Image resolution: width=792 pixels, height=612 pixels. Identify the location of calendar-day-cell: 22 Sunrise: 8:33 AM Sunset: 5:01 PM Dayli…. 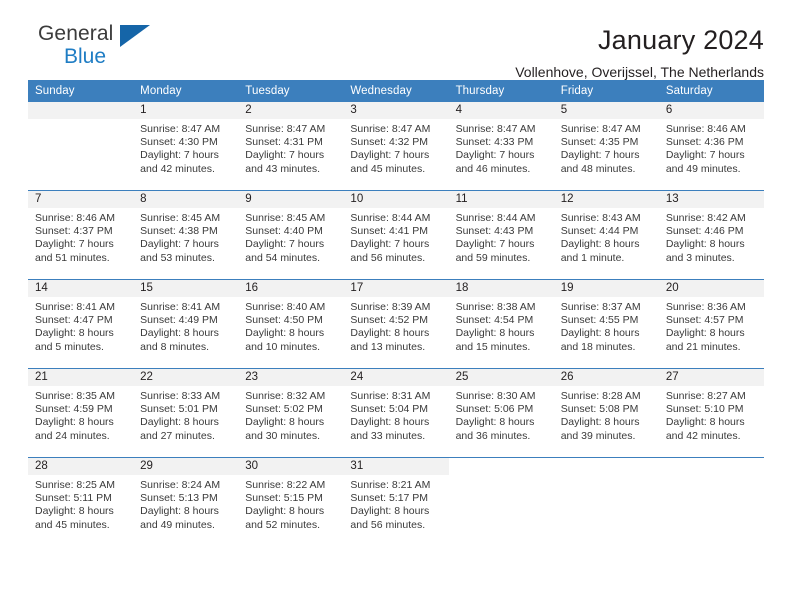
(186, 413).